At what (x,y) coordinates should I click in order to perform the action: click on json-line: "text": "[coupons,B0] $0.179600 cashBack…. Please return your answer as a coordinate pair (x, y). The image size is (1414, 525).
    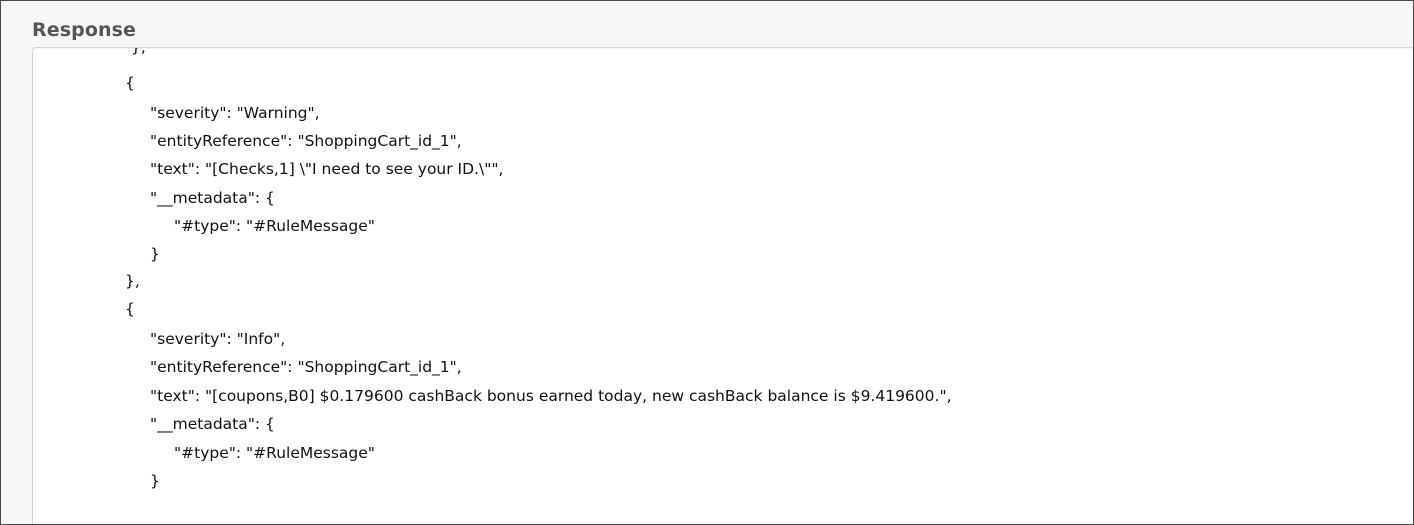
    Looking at the image, I should click on (551, 396).